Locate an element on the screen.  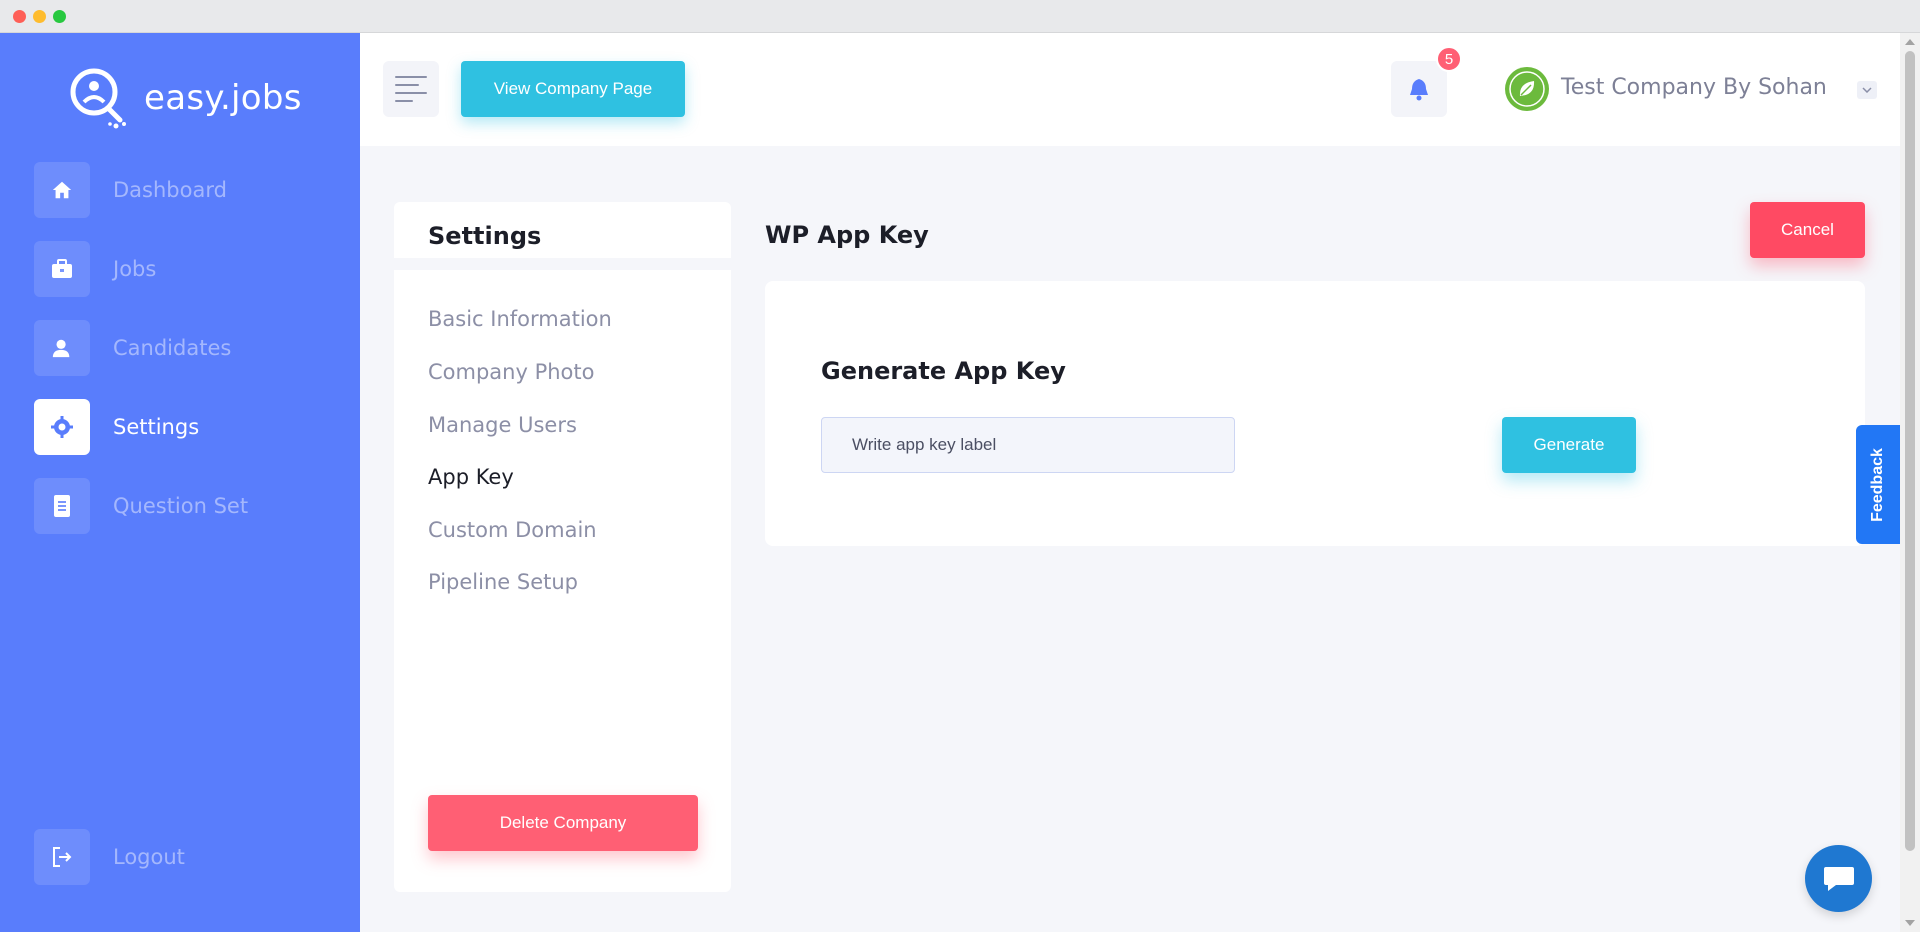
close-window-button is located at coordinates (19, 16).